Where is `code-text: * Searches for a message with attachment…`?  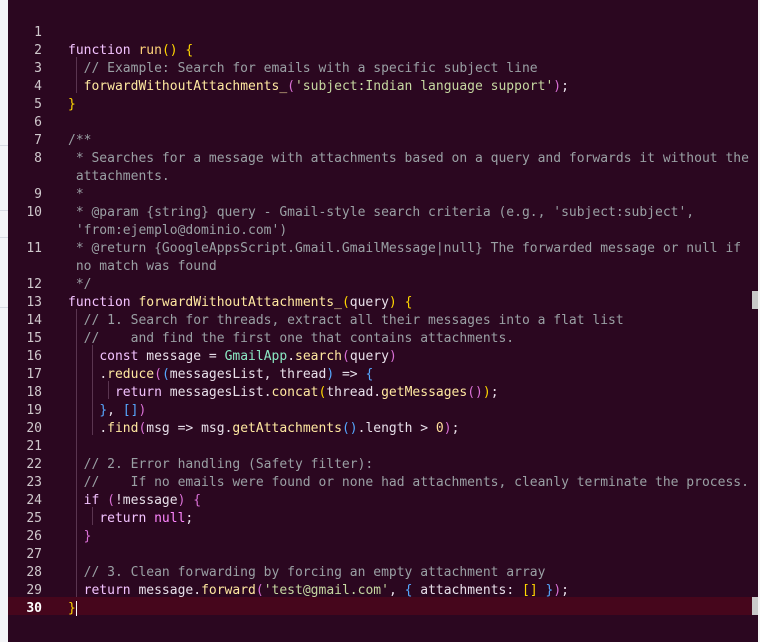
code-text: * Searches for a message with attachment… is located at coordinates (408, 159).